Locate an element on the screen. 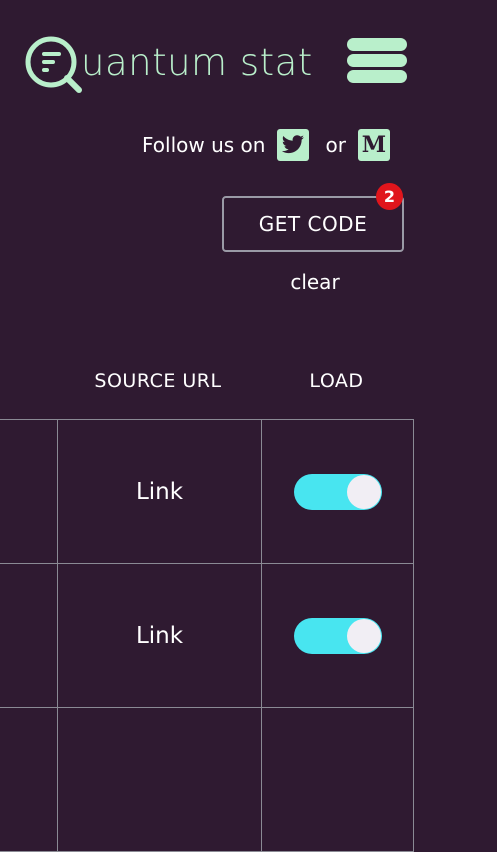 The width and height of the screenshot is (497, 852). get-code-button: GET CODE is located at coordinates (313, 224).